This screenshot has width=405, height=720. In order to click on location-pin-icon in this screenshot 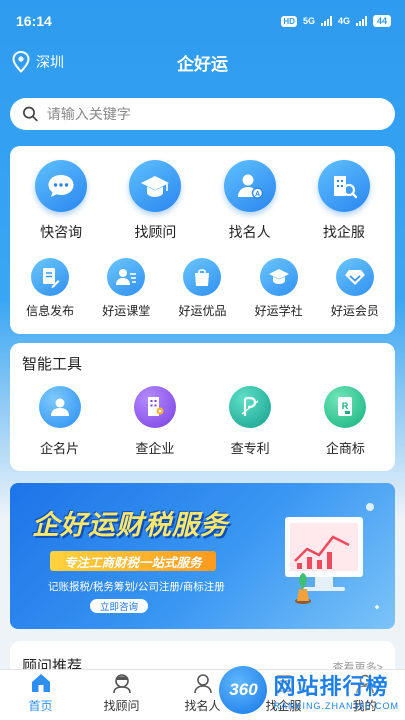, I will do `click(21, 62)`.